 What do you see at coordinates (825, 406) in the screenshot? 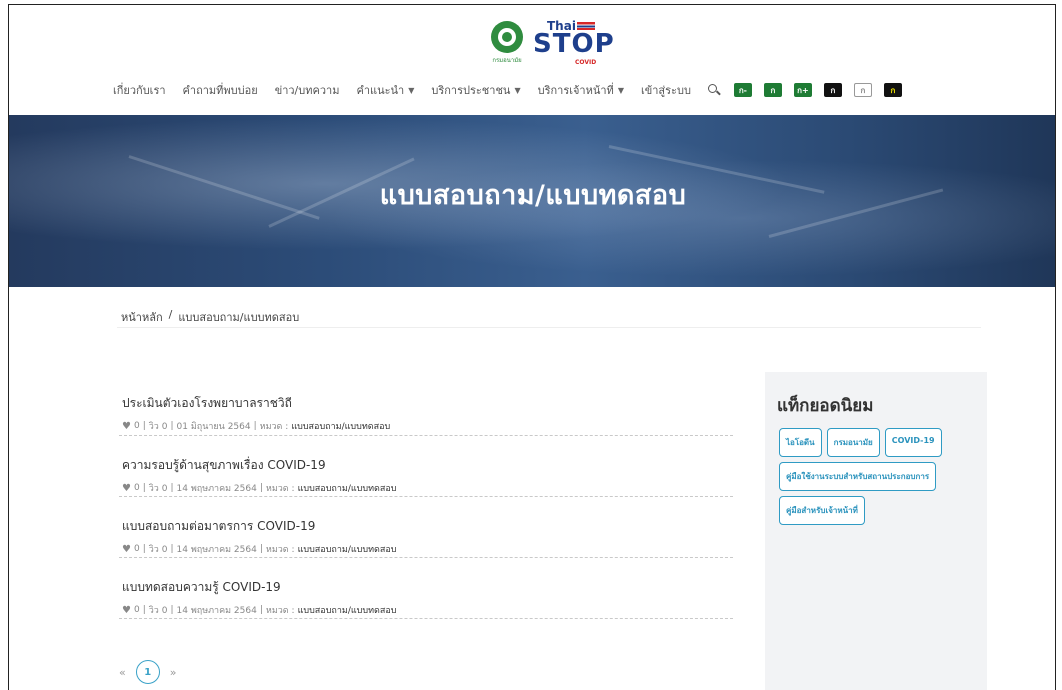
I see `sidebar-title: แท็กยอดนิยม` at bounding box center [825, 406].